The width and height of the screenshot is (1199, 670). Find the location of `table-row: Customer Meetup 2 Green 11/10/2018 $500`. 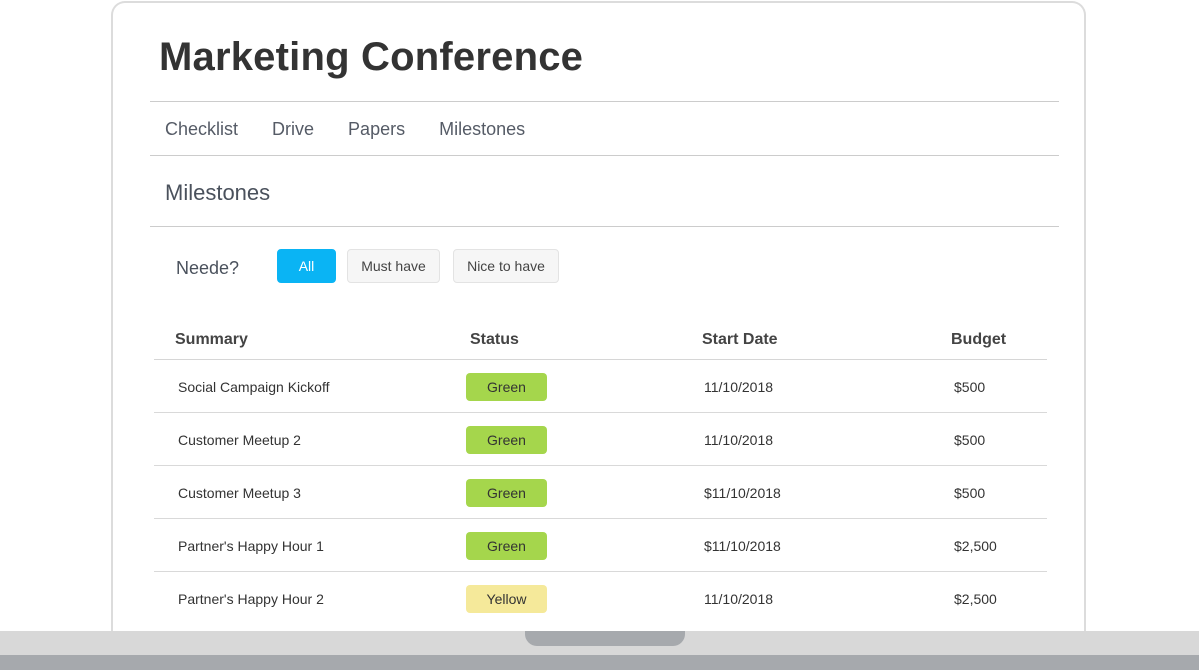

table-row: Customer Meetup 2 Green 11/10/2018 $500 is located at coordinates (600, 439).